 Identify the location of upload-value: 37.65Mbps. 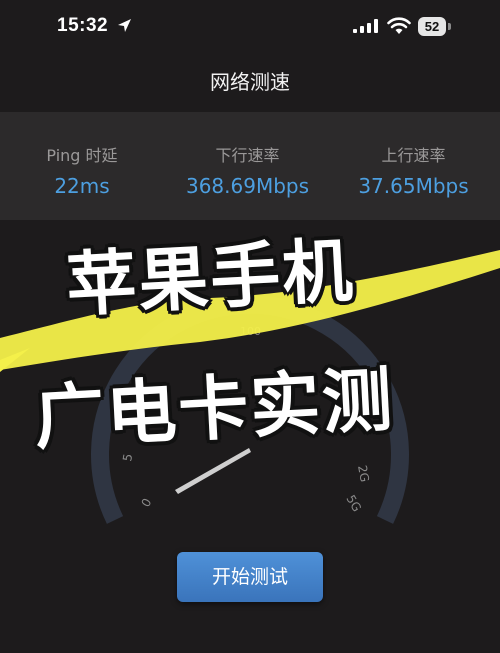
(413, 186).